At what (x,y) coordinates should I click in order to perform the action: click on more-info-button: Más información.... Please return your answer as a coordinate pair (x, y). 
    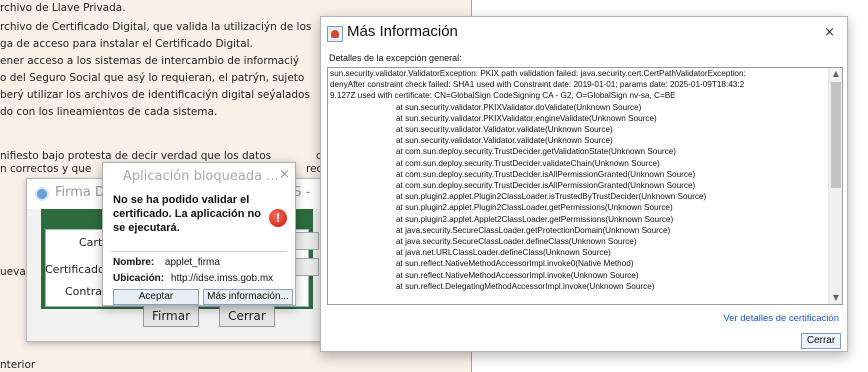
    Looking at the image, I should click on (248, 297).